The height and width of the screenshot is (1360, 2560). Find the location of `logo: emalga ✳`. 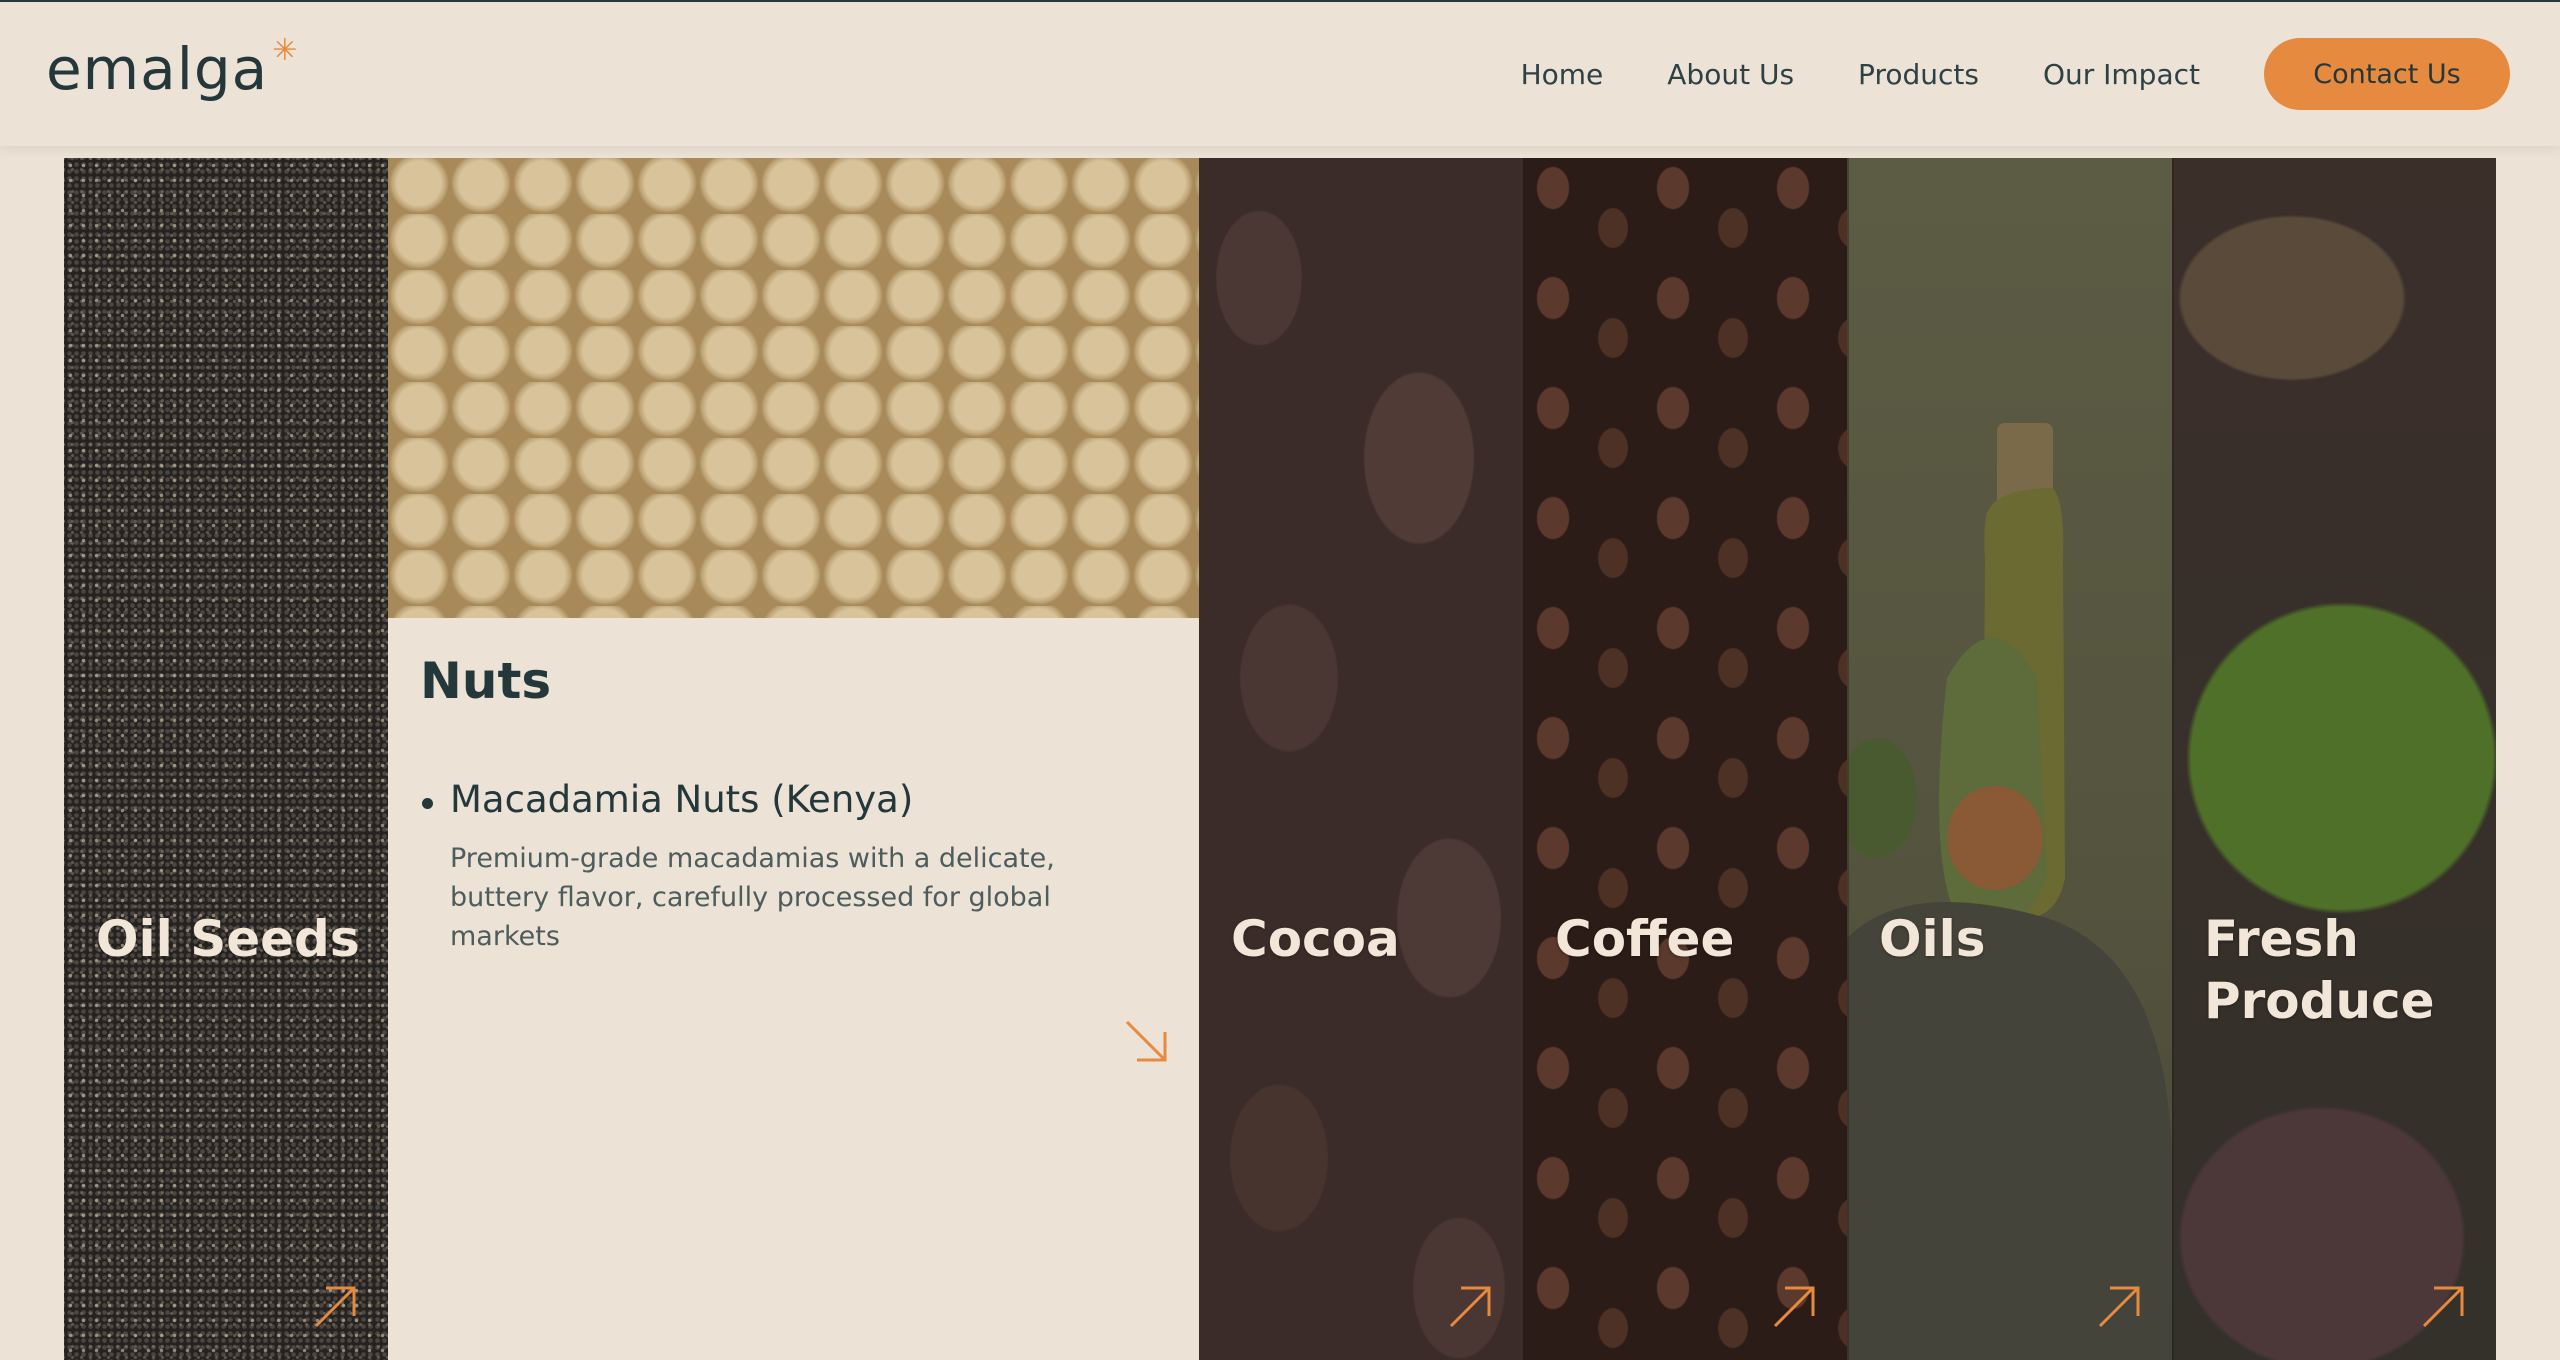

logo: emalga ✳ is located at coordinates (171, 69).